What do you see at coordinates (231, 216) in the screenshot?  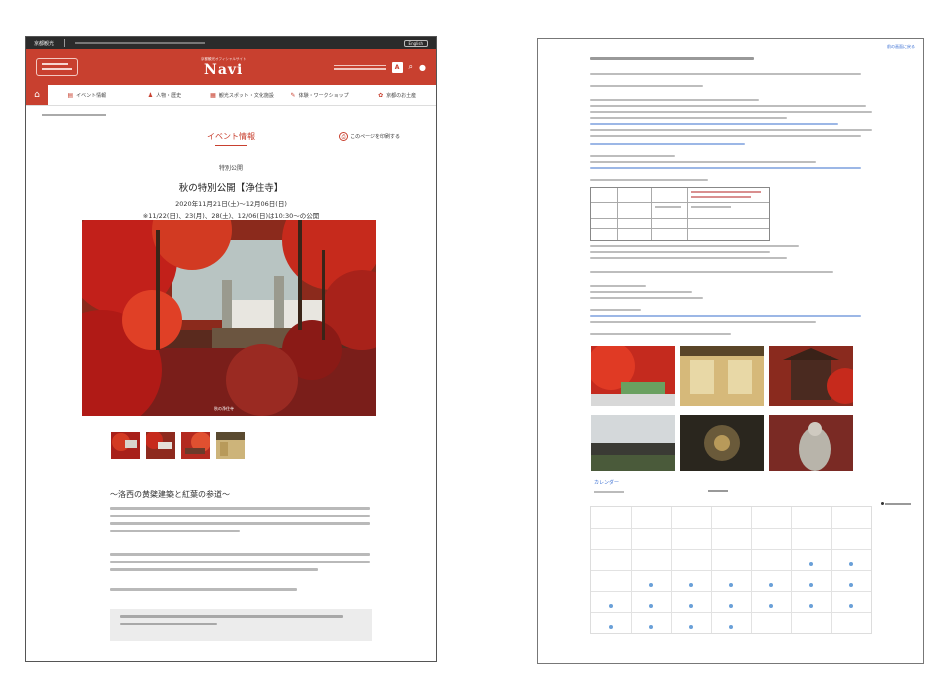 I see `event-date-note: ※11/22(日)、23(月)、28(土)、12/06(日)は10:30〜の公開` at bounding box center [231, 216].